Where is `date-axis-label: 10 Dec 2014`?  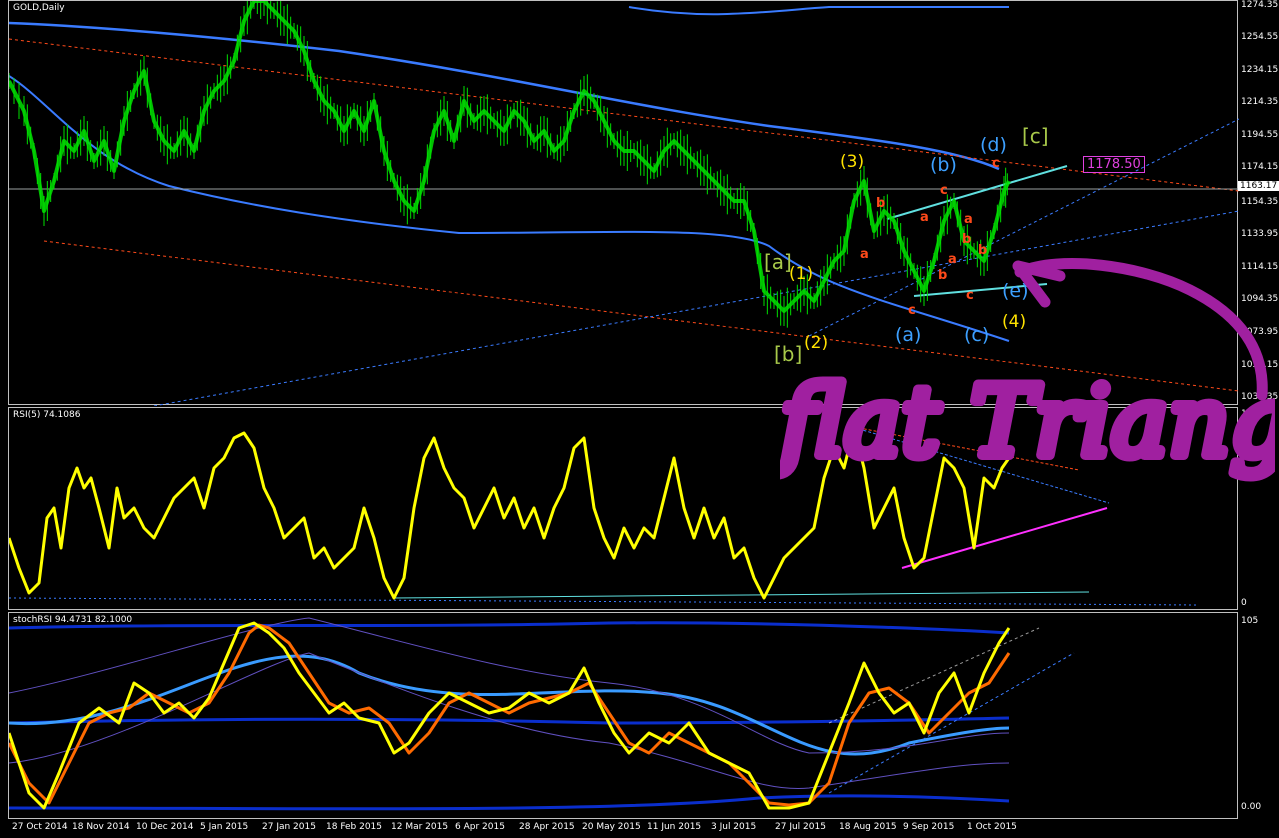
date-axis-label: 10 Dec 2014 is located at coordinates (165, 827).